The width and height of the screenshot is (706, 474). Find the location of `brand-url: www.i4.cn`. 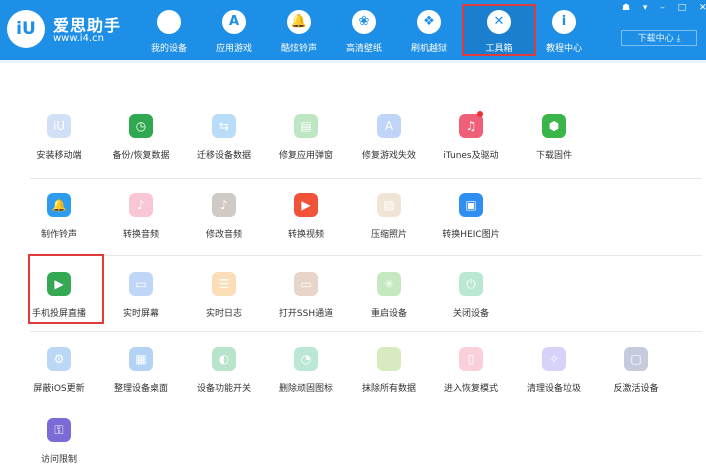

brand-url: www.i4.cn is located at coordinates (78, 38).